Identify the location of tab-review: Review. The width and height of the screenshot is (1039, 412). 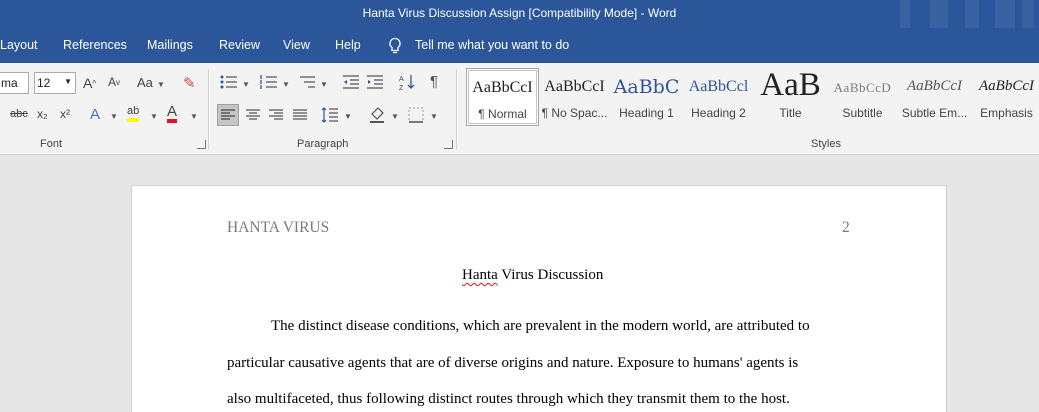
(239, 45).